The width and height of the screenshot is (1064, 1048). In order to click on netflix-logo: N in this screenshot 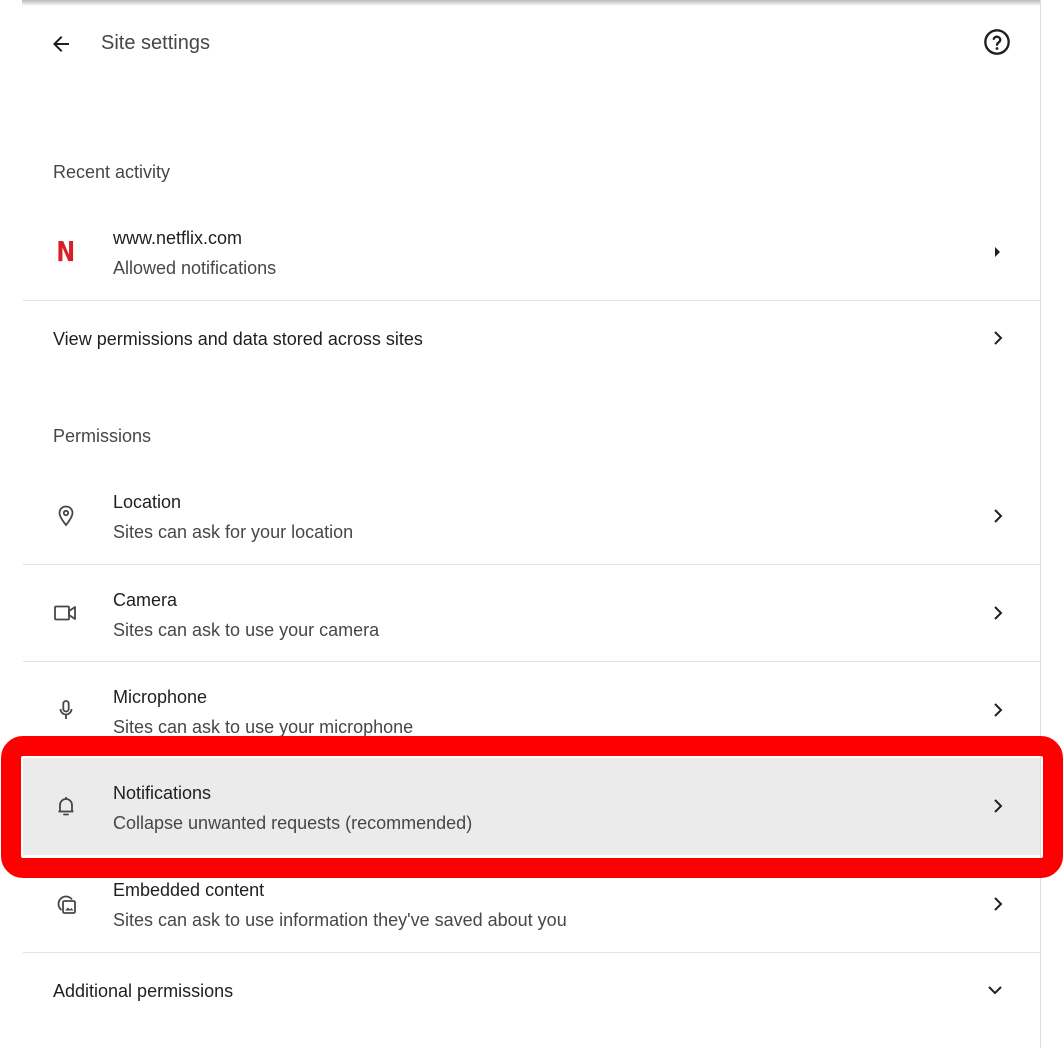, I will do `click(66, 252)`.